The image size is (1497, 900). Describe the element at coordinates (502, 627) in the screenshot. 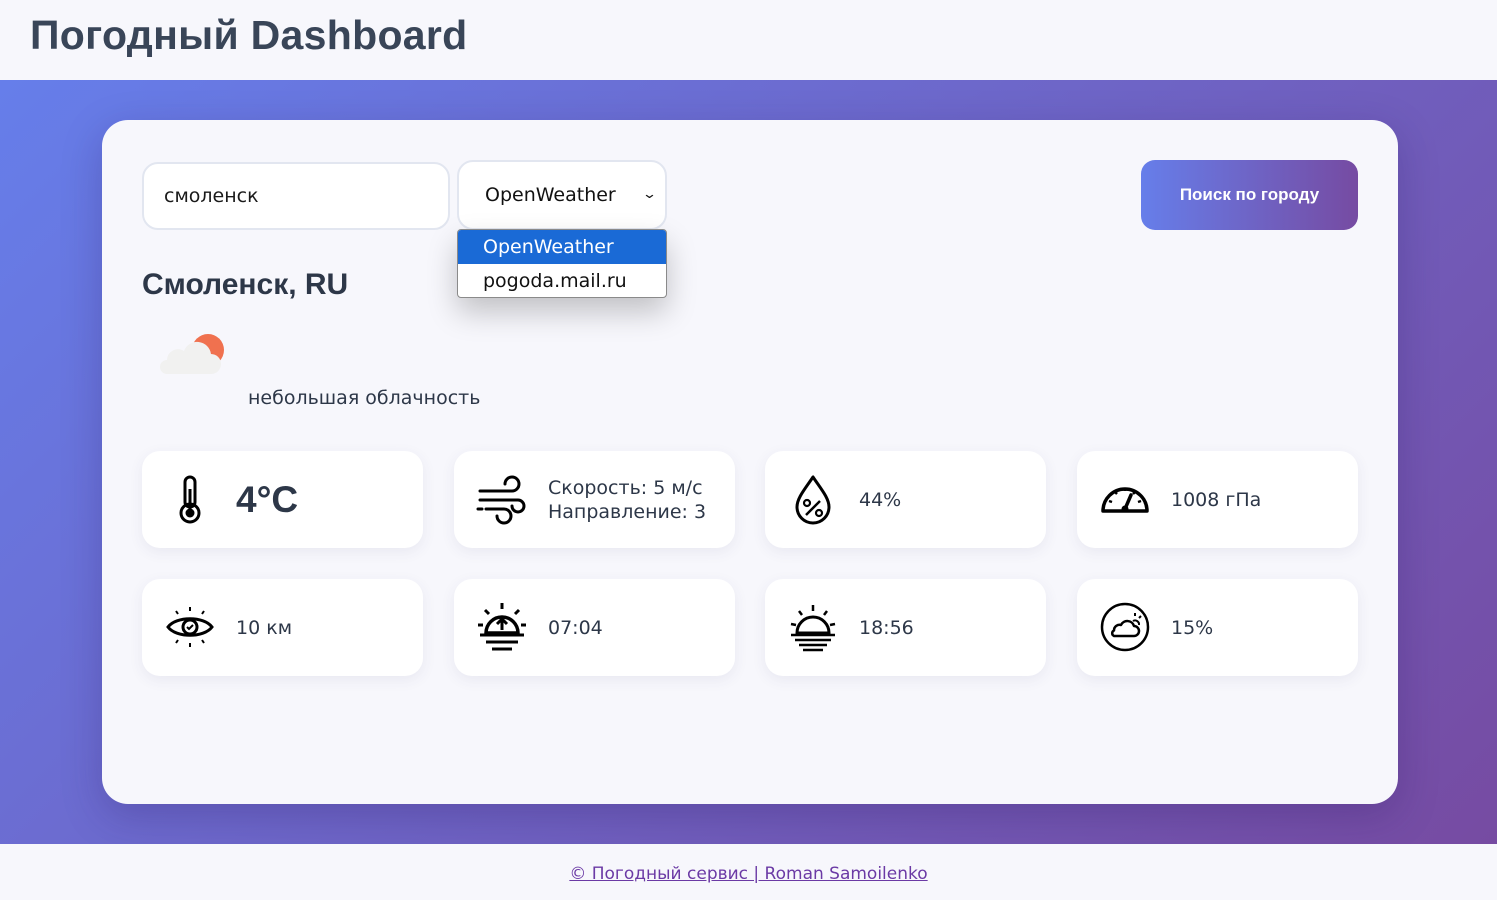

I see `sunrise-icon` at that location.